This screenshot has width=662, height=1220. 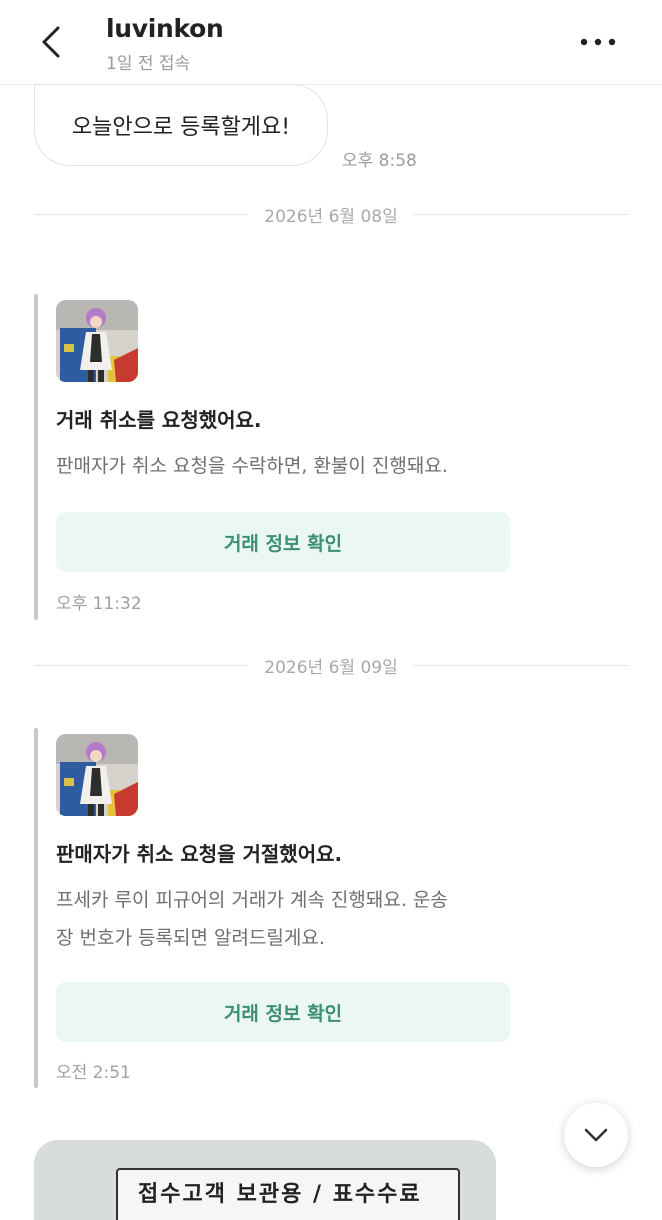 I want to click on message-text: 오늘안으로 등록할게요!, so click(x=181, y=127).